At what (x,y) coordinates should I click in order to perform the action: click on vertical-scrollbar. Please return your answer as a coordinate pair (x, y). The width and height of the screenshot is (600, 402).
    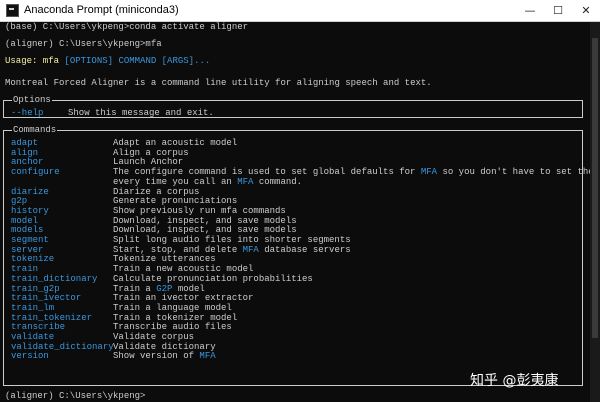
    Looking at the image, I should click on (595, 212).